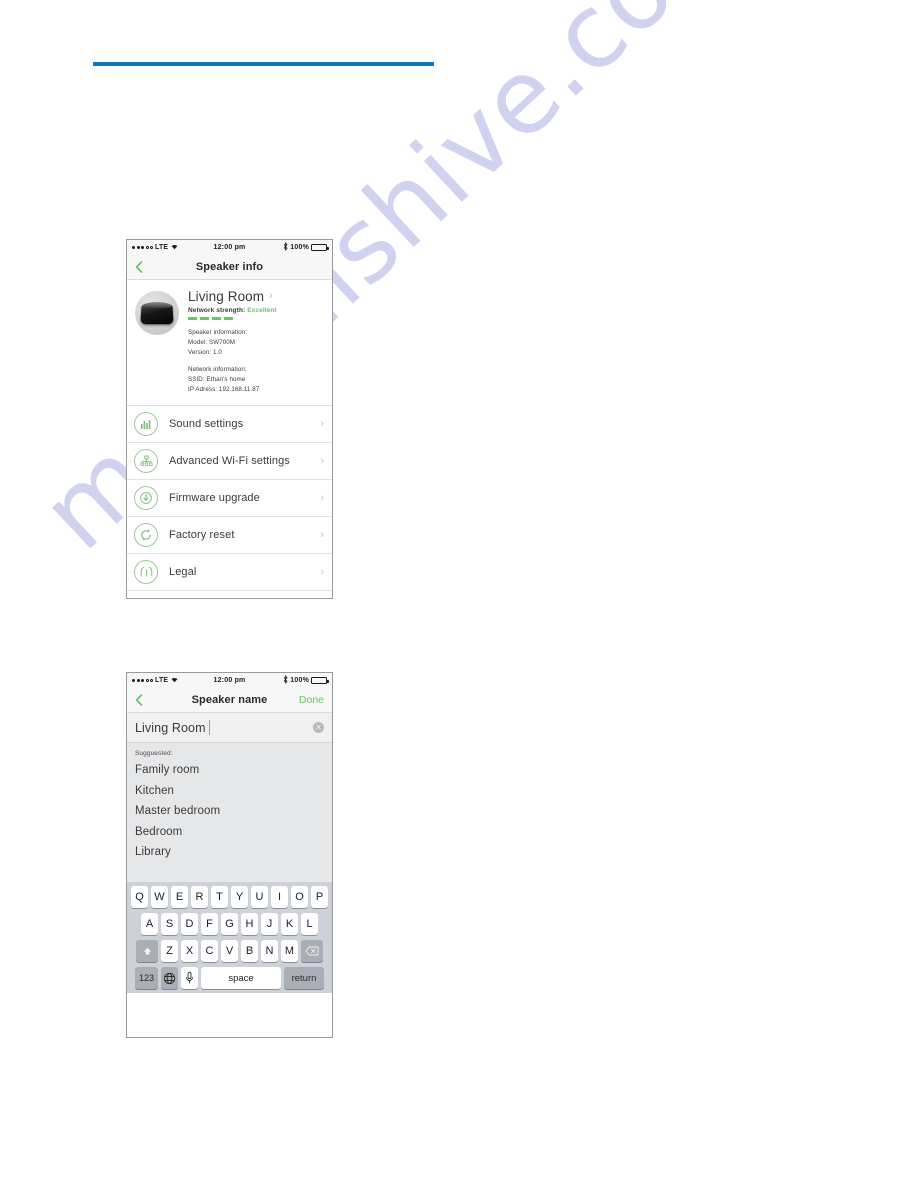  I want to click on bluetooth-icon, so click(285, 680).